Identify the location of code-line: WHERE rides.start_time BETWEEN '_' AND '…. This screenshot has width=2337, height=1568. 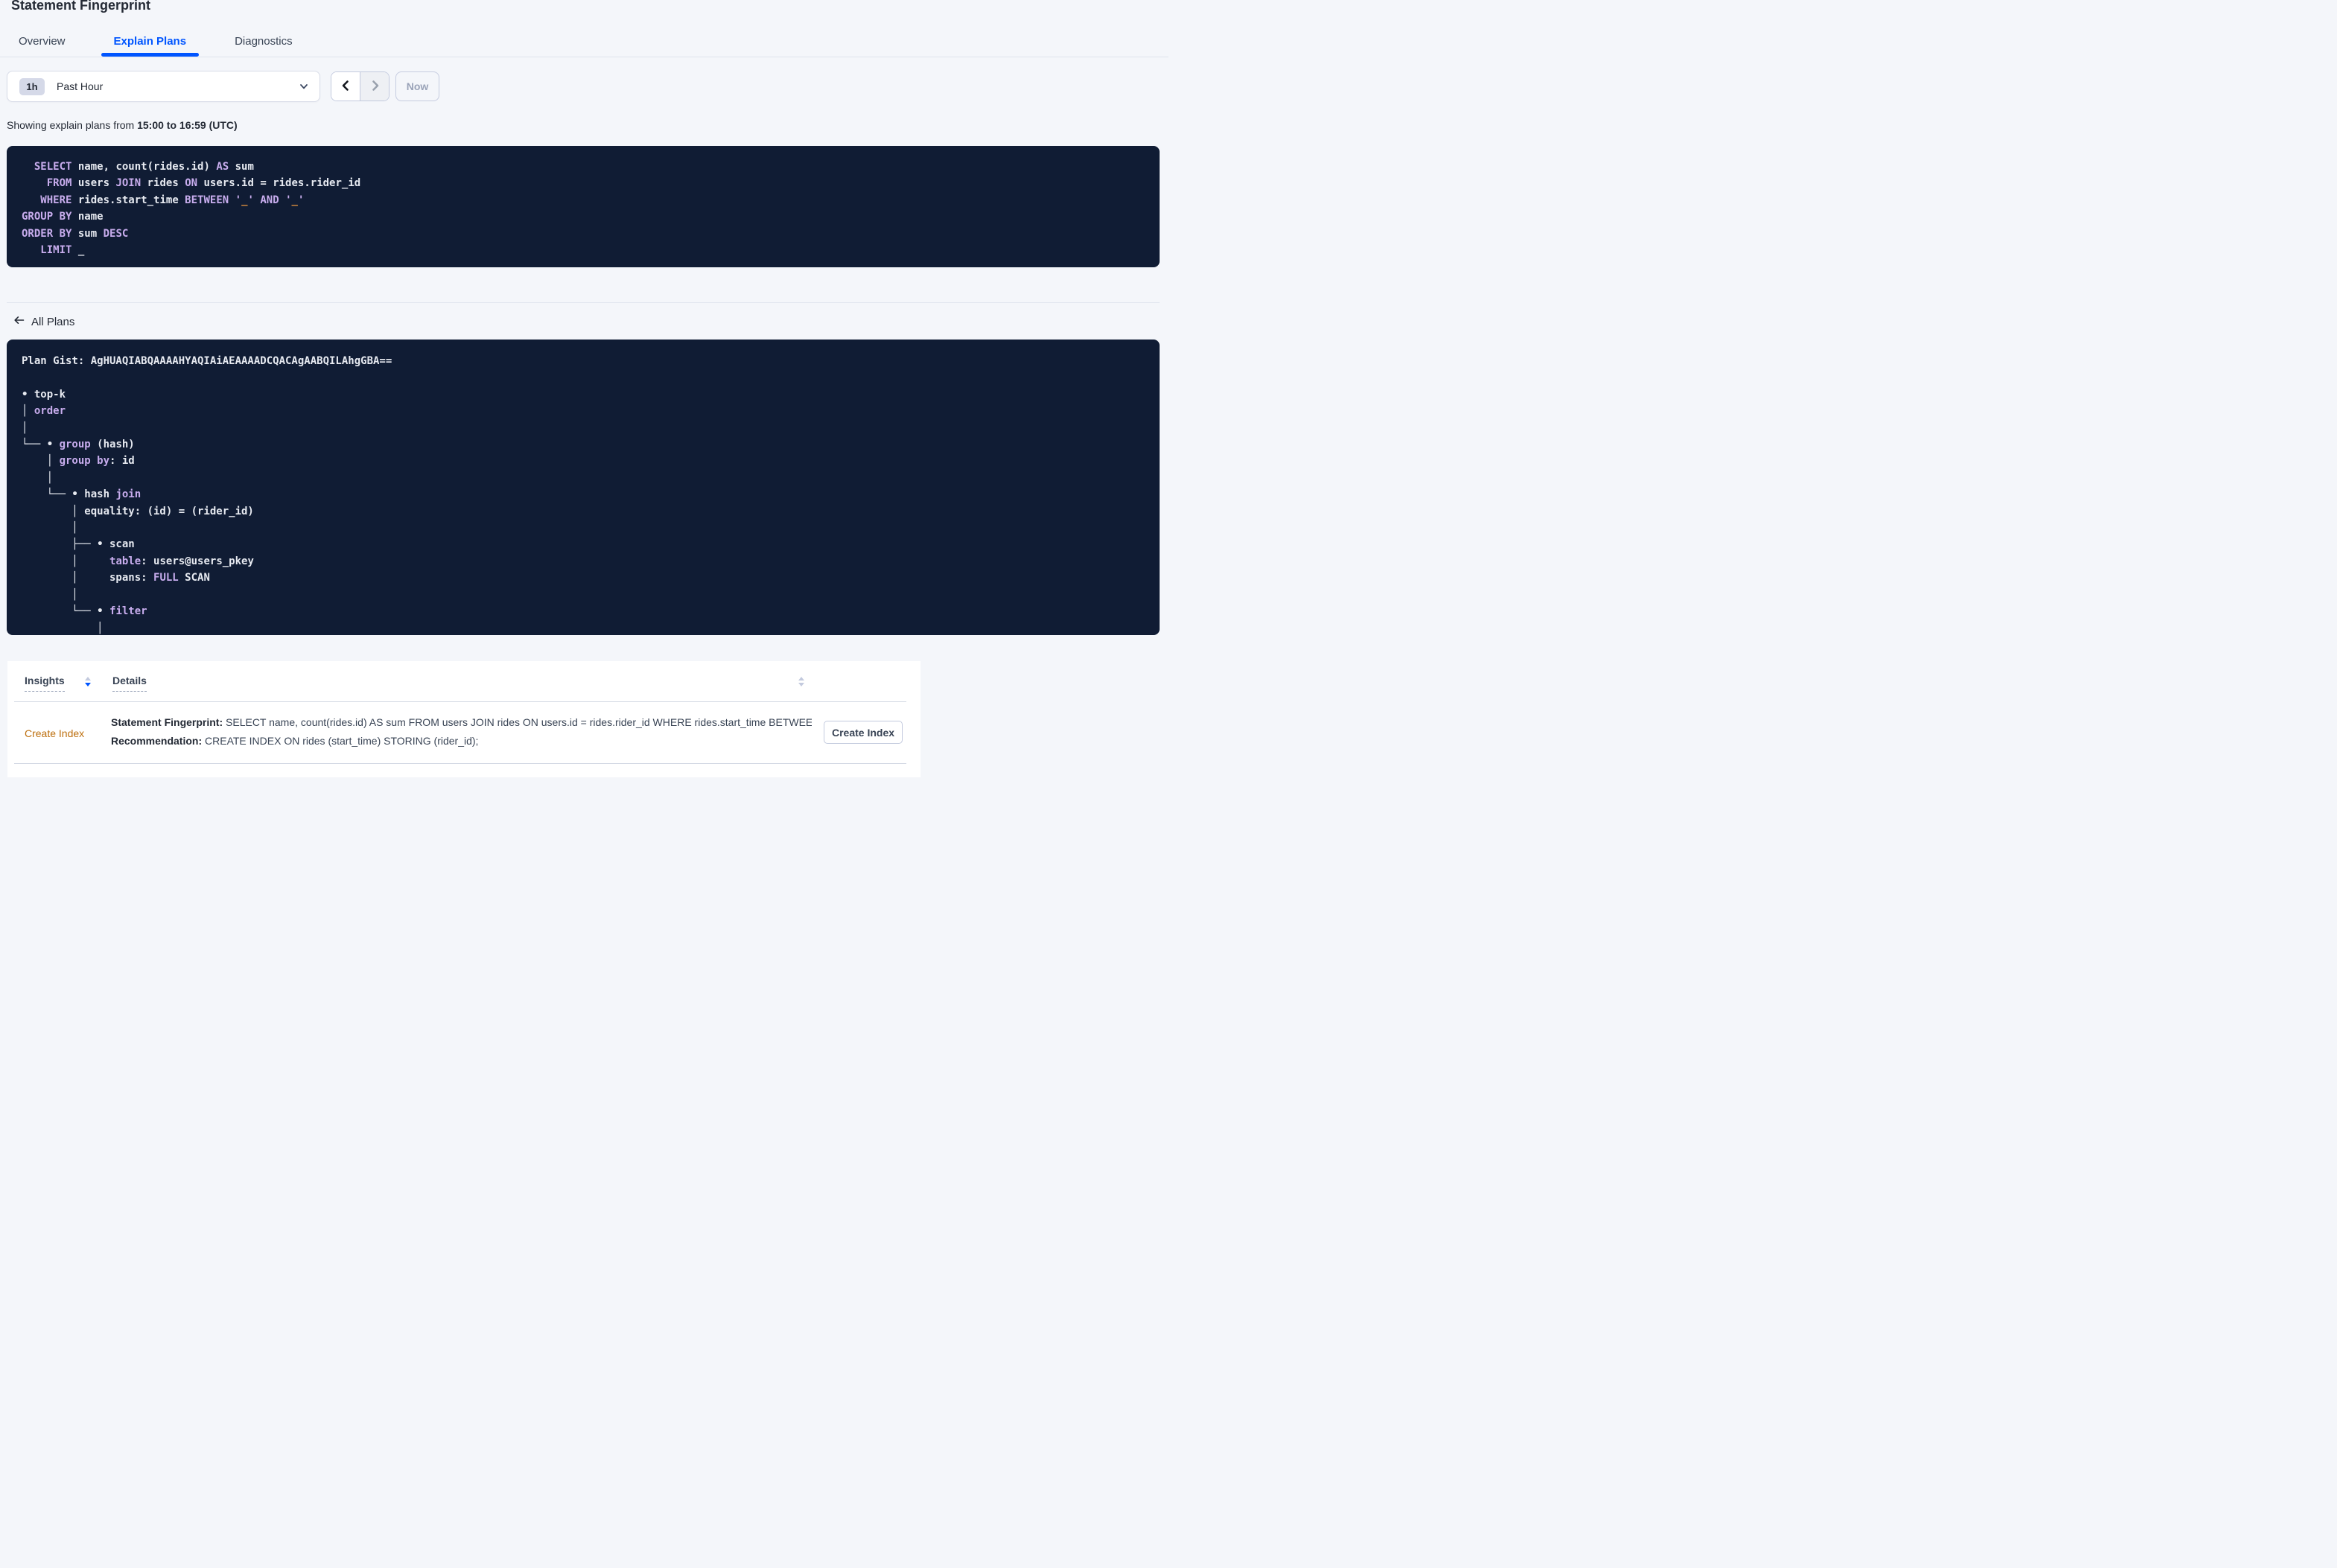
(173, 200).